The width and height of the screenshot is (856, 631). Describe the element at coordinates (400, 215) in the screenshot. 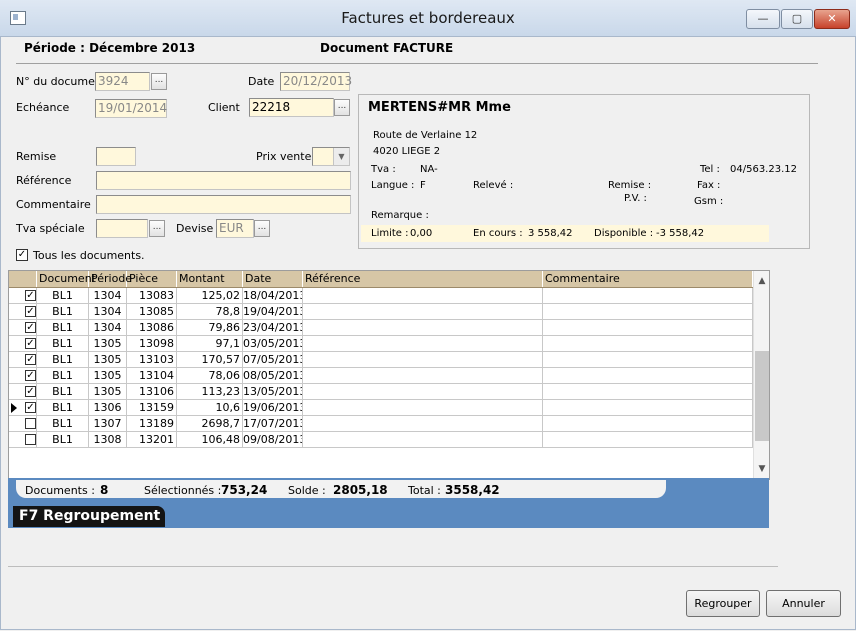

I see `client-remark-label: Remarque :` at that location.